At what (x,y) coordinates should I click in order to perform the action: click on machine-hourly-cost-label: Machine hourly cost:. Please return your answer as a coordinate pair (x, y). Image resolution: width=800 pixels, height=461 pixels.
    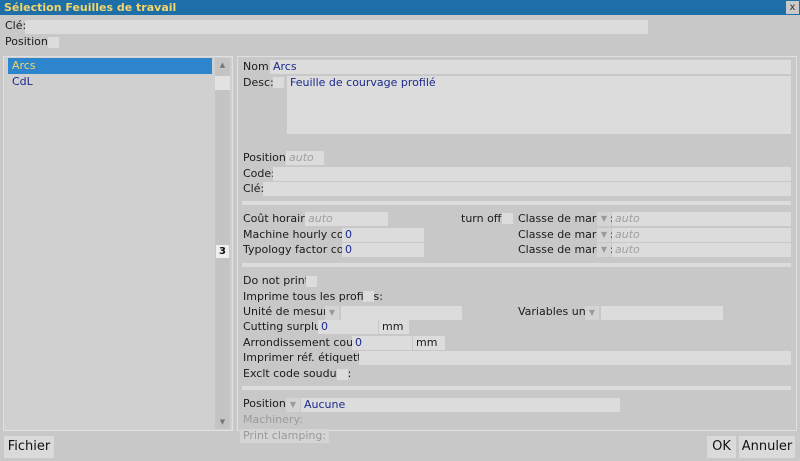
    Looking at the image, I should click on (300, 234).